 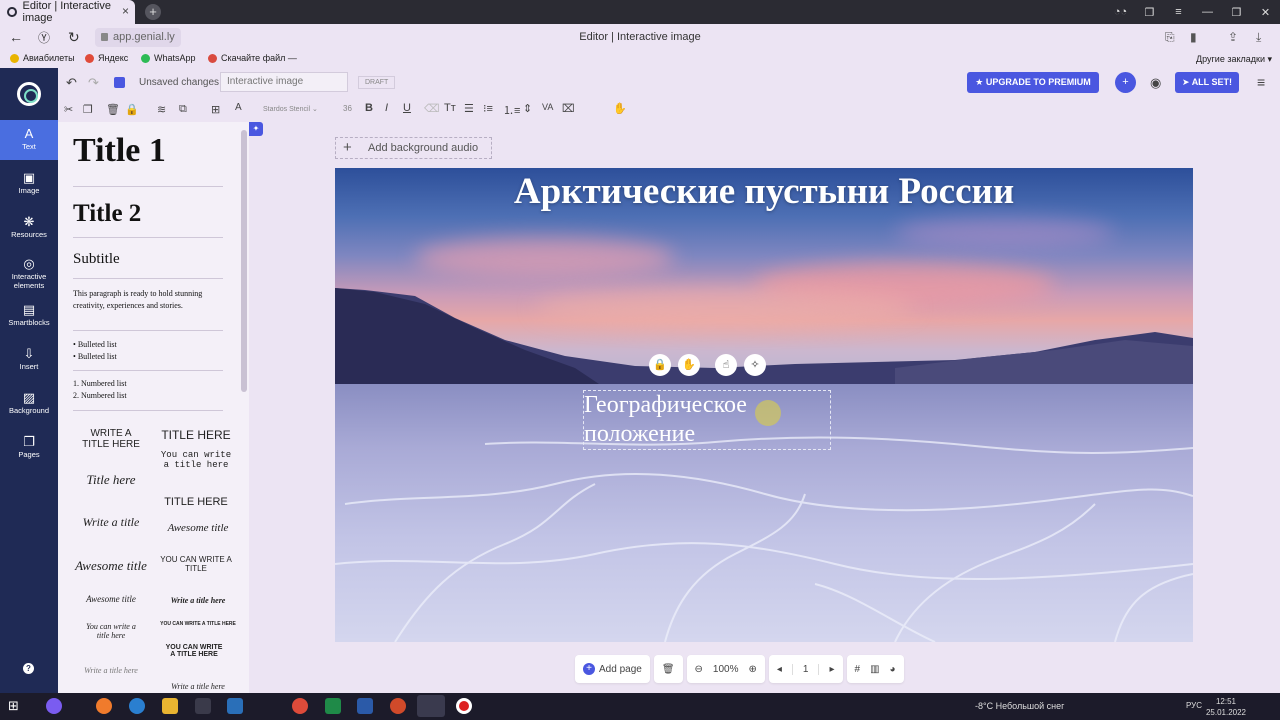 What do you see at coordinates (196, 564) in the screenshot?
I see `text-template: YOU CAN WRITE A TITLE` at bounding box center [196, 564].